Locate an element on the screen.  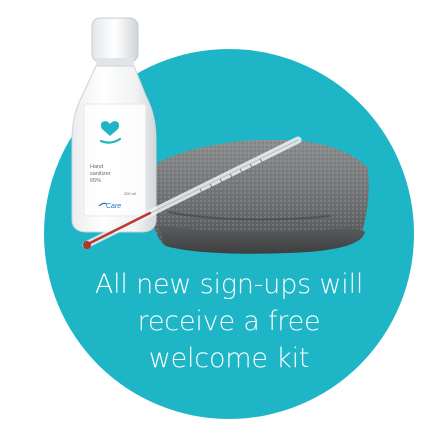
svg-text: Care is located at coordinates (113, 206).